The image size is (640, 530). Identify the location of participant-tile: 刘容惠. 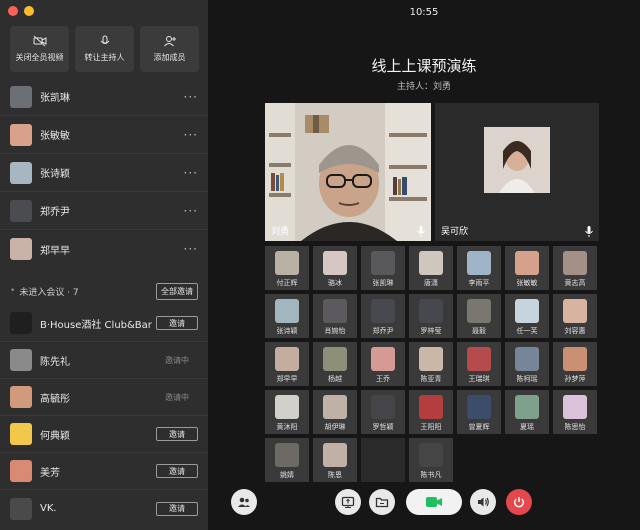
(575, 316).